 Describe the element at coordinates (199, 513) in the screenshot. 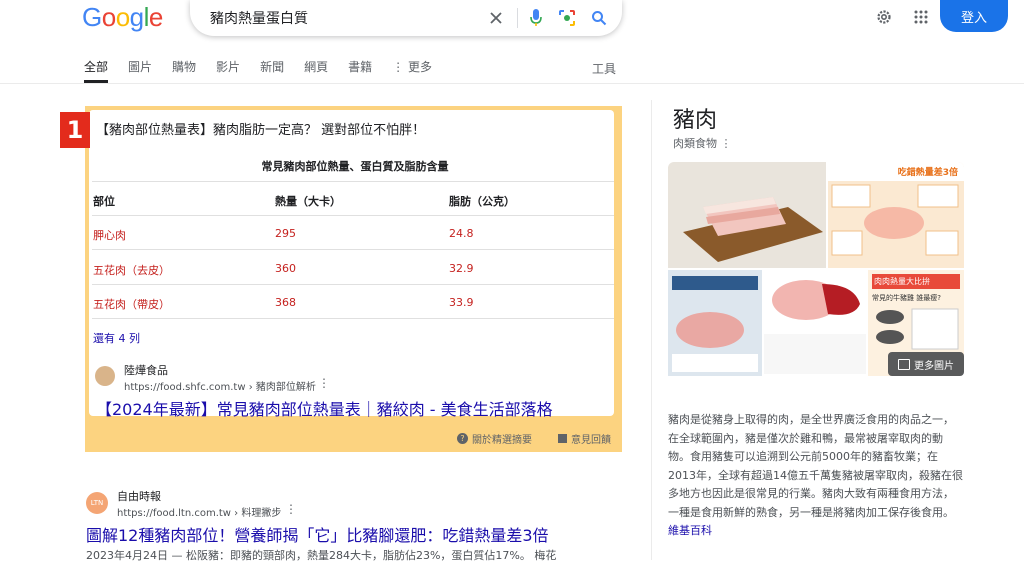

I see `site-url: https://food.ltn.com.tw › 料理撇步` at that location.